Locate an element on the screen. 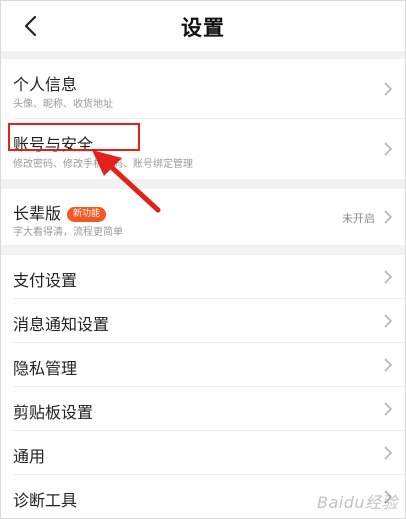 The width and height of the screenshot is (406, 519). settings-item-elder-mode: 长辈版 新功能 字大看得清，流程更简单 未开启 is located at coordinates (203, 217).